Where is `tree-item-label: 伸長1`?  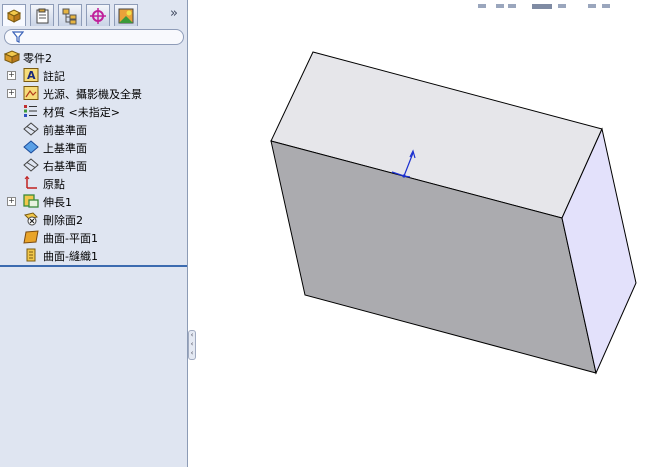 tree-item-label: 伸長1 is located at coordinates (57, 202).